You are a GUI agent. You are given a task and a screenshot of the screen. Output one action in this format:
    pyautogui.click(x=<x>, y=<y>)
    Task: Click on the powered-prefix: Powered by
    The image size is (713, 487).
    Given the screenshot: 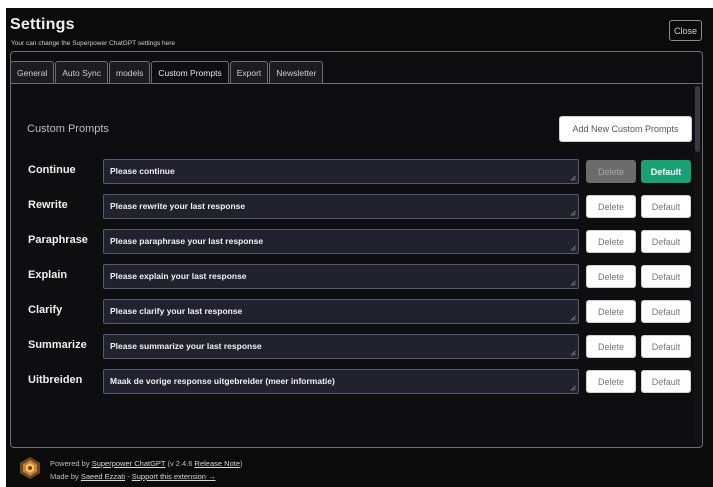 What is the action you would take?
    pyautogui.click(x=71, y=463)
    